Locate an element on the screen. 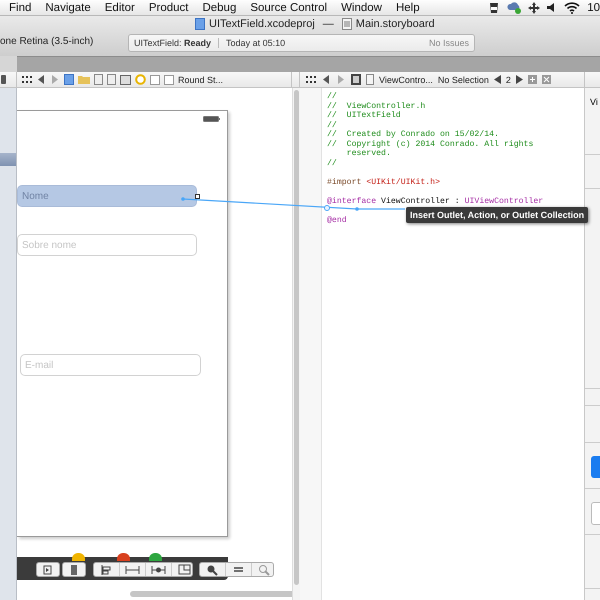  tooltip: Insert Outlet, Action, or Outlet Collection is located at coordinates (497, 215).